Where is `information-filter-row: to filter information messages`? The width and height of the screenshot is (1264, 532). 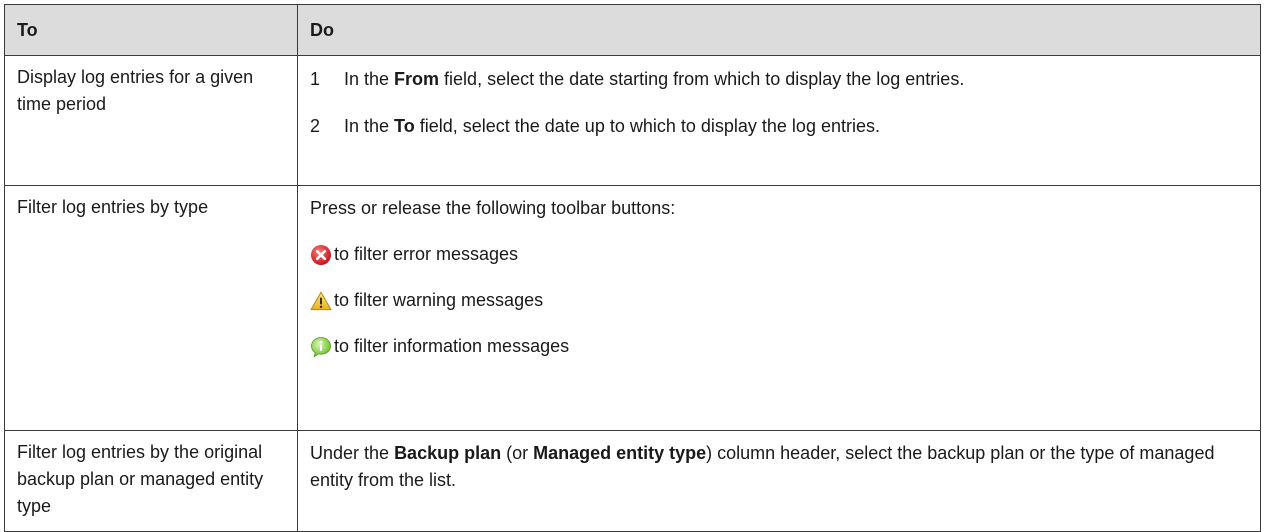
information-filter-row: to filter information messages is located at coordinates (780, 346).